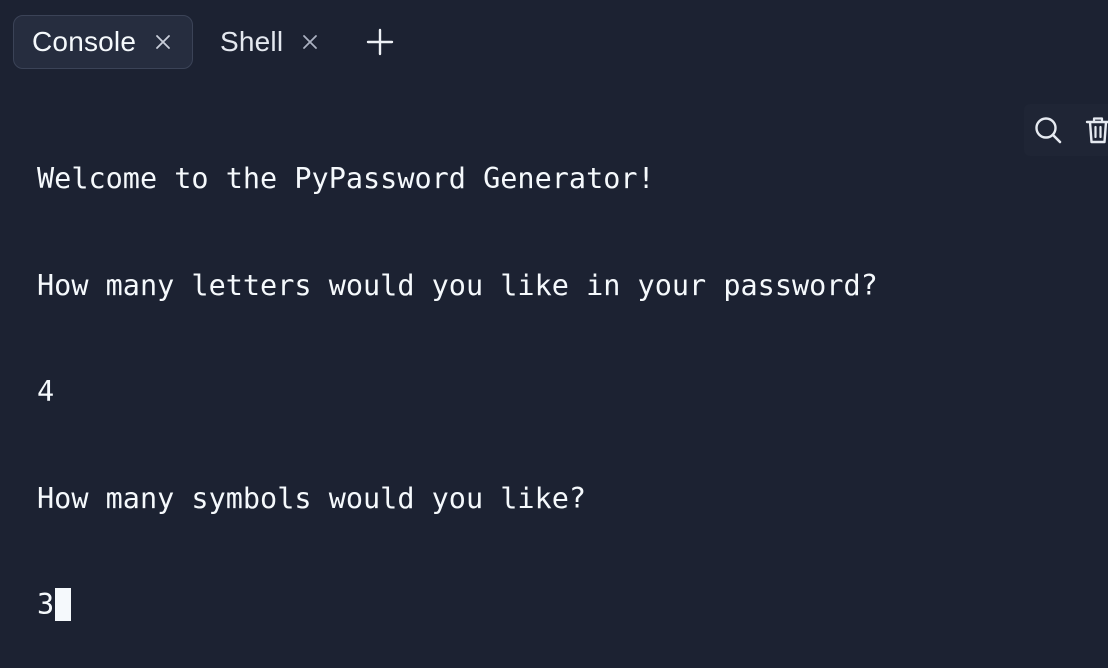 The image size is (1108, 668). Describe the element at coordinates (312, 498) in the screenshot. I see `console-line: How many symbols would you like?` at that location.